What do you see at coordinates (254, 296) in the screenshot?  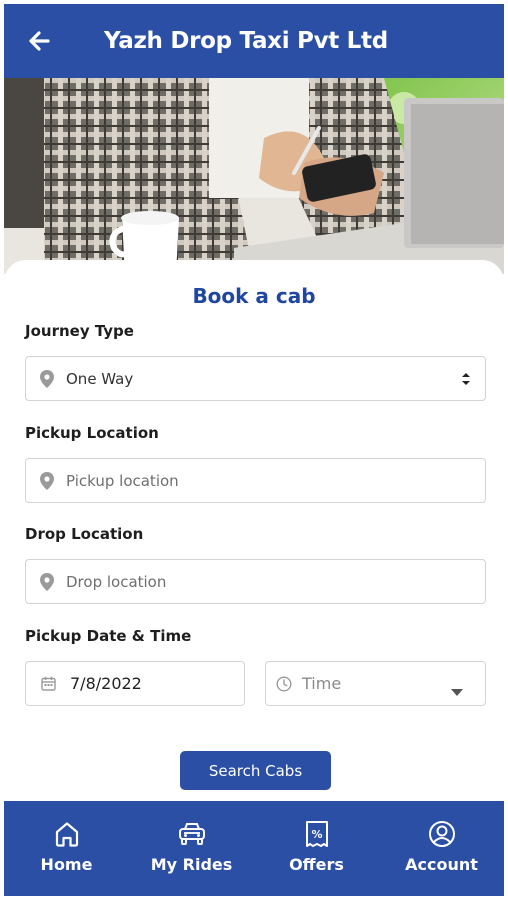 I see `booking-title: Book a cab` at bounding box center [254, 296].